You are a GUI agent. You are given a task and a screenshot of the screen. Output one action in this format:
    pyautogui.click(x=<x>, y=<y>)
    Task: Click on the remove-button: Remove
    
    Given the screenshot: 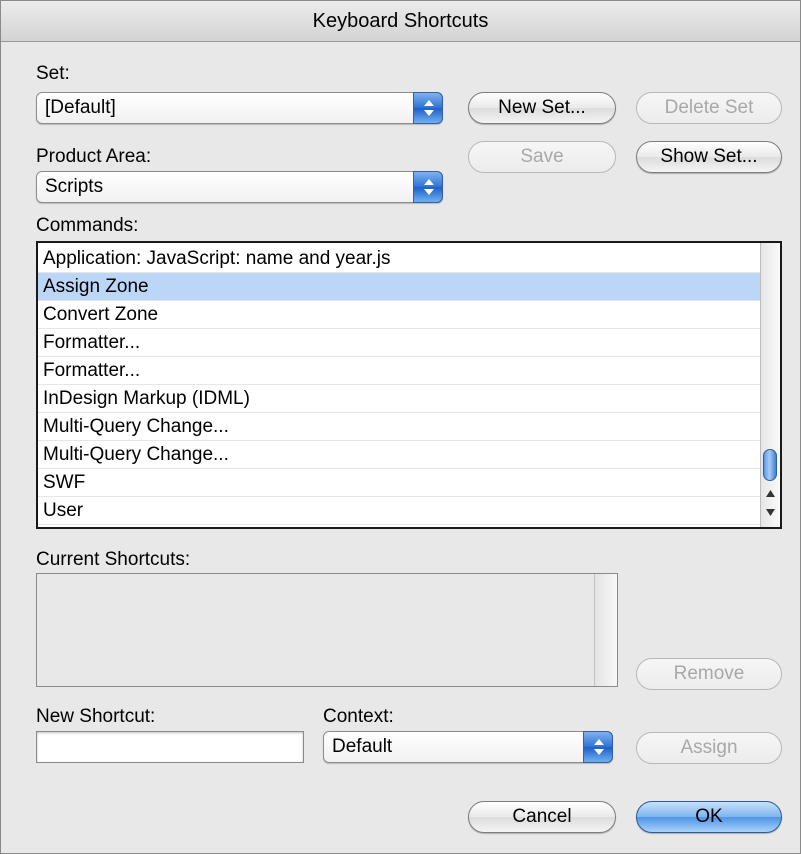 What is the action you would take?
    pyautogui.click(x=709, y=674)
    